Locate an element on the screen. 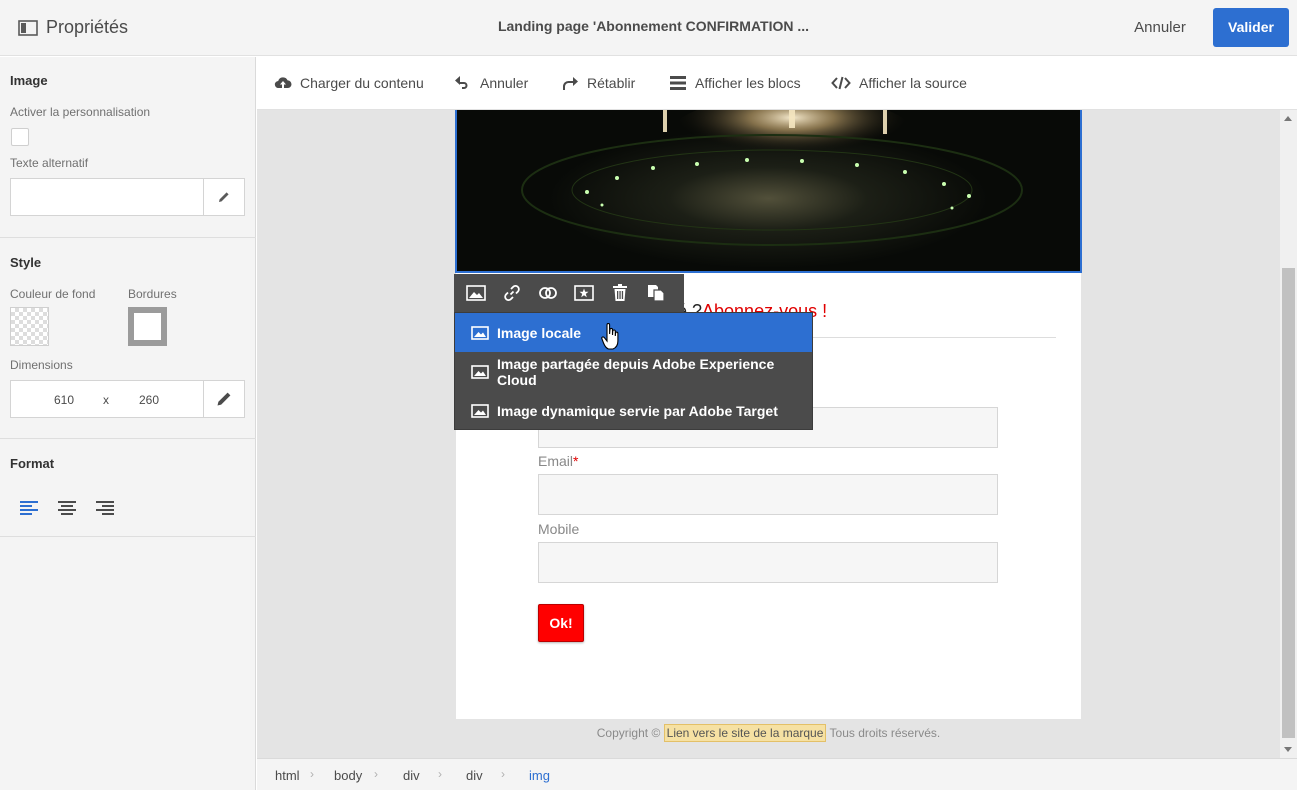 The image size is (1297, 790). dom-breadcrumb: html › body › div › div › img is located at coordinates (777, 774).